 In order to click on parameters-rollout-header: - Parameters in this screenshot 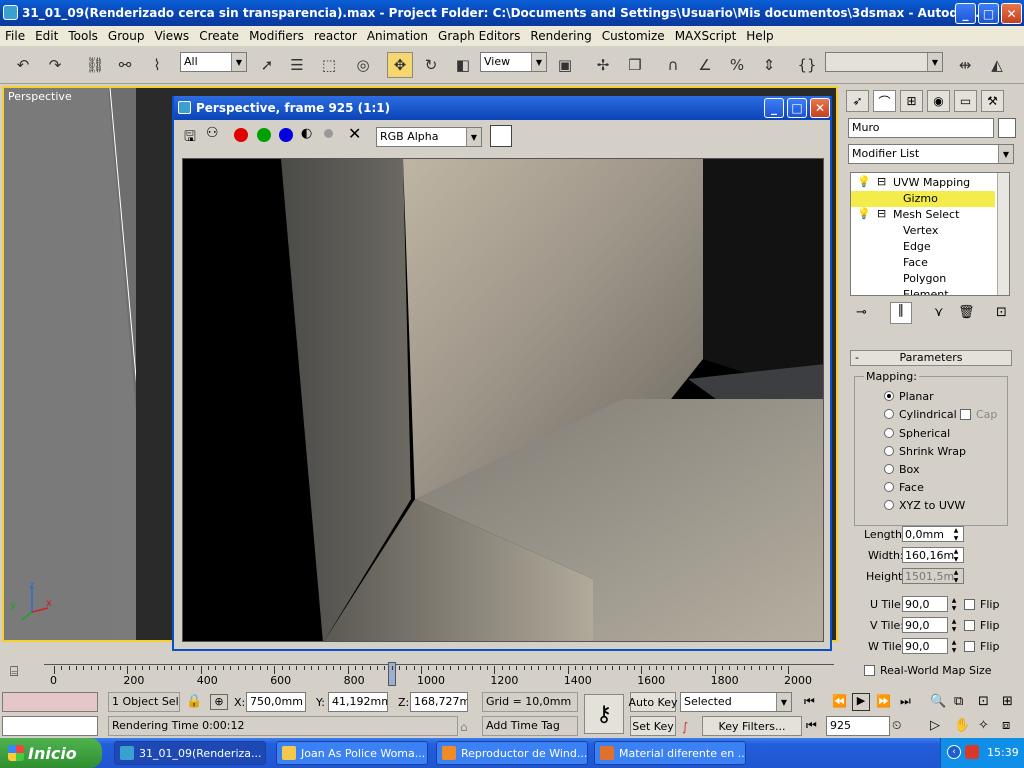, I will do `click(931, 358)`.